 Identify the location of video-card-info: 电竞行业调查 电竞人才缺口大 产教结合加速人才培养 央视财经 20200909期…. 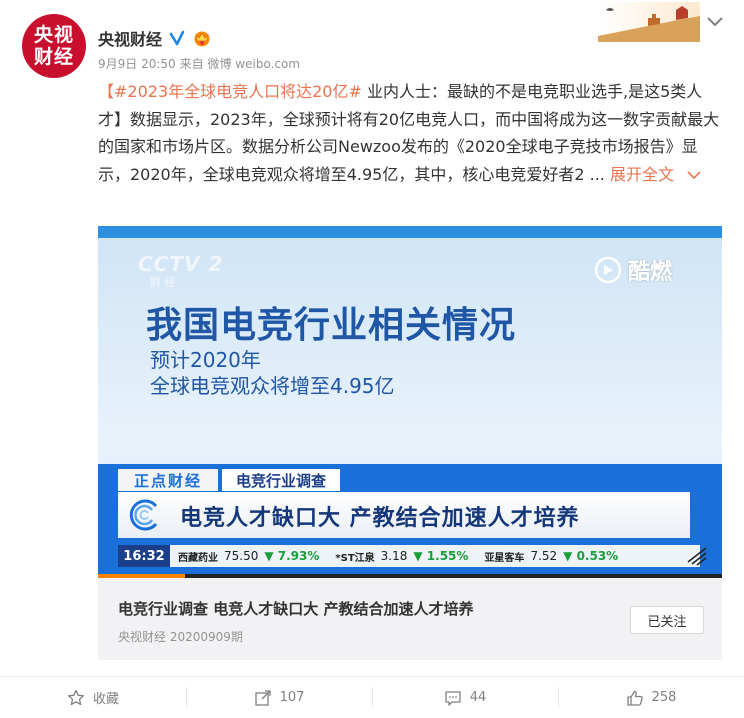
(410, 619).